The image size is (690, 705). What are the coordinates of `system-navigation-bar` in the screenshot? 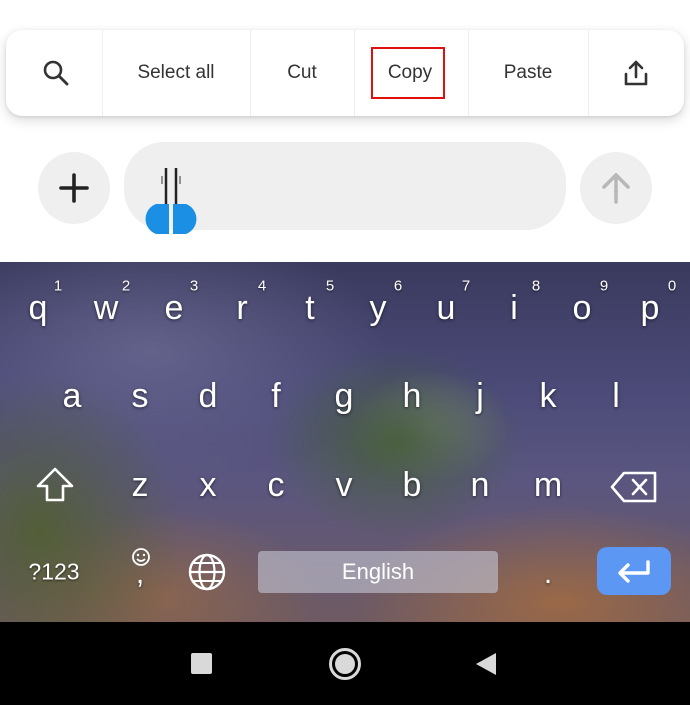 It's located at (345, 663).